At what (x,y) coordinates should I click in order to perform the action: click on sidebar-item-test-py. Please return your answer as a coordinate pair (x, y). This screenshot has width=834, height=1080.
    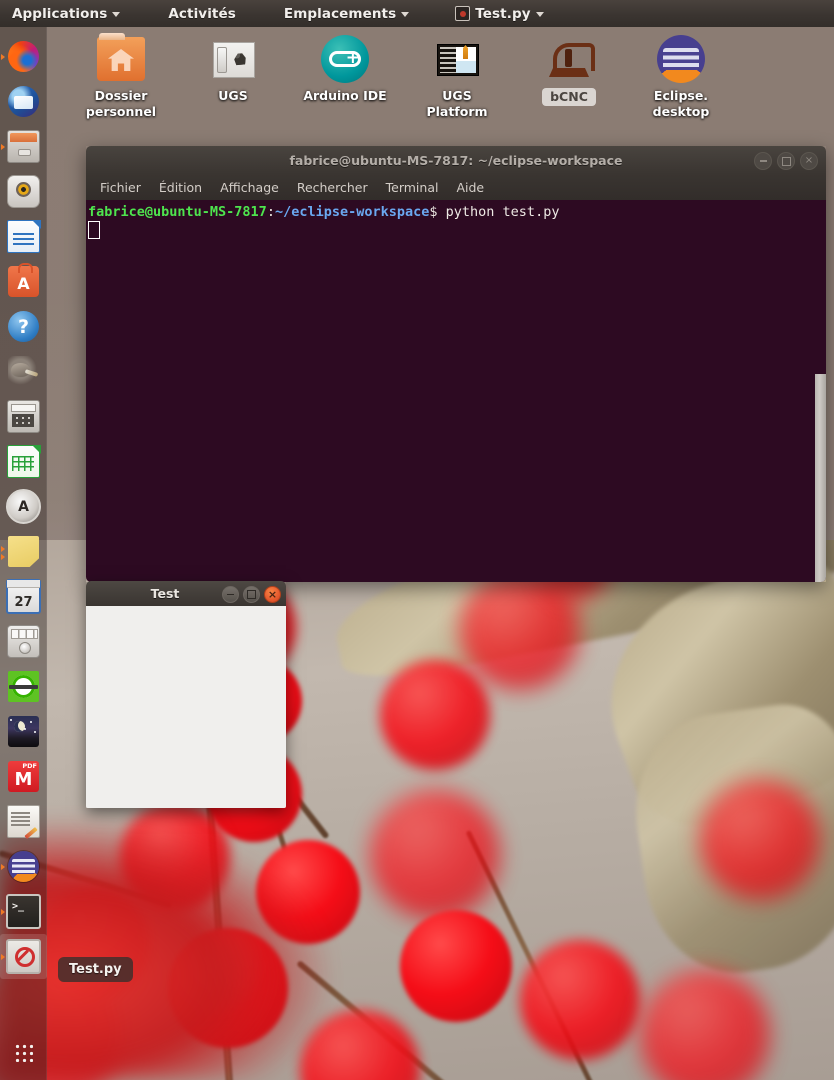
    Looking at the image, I should click on (23, 956).